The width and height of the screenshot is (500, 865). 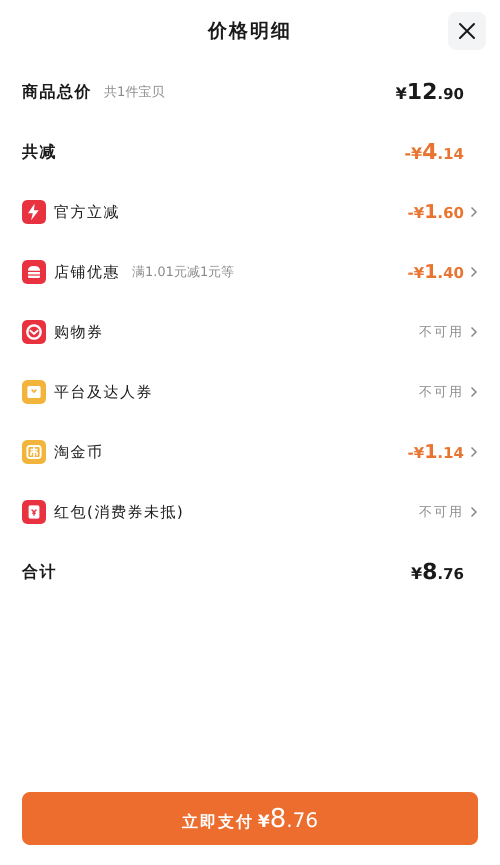 I want to click on price-amount: ¥12.90, so click(x=430, y=92).